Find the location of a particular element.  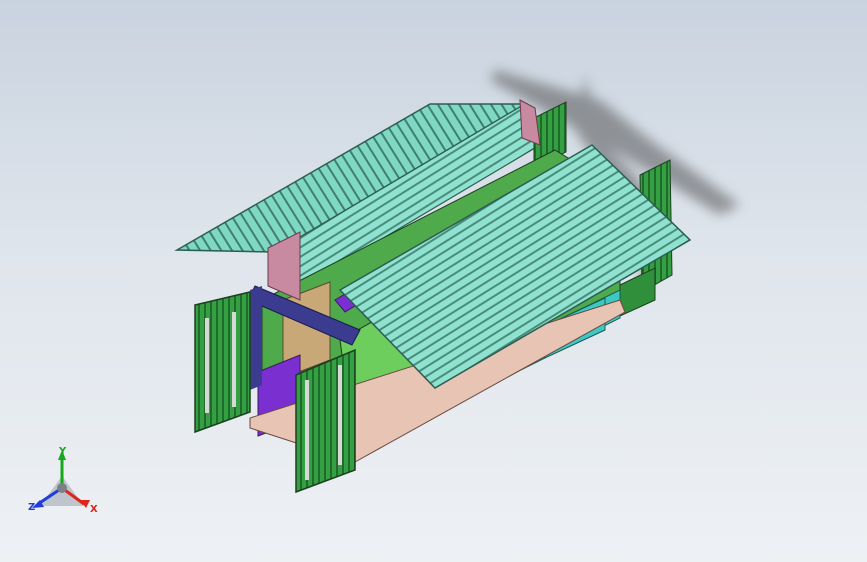

z-axis-label: Z is located at coordinates (32, 507).